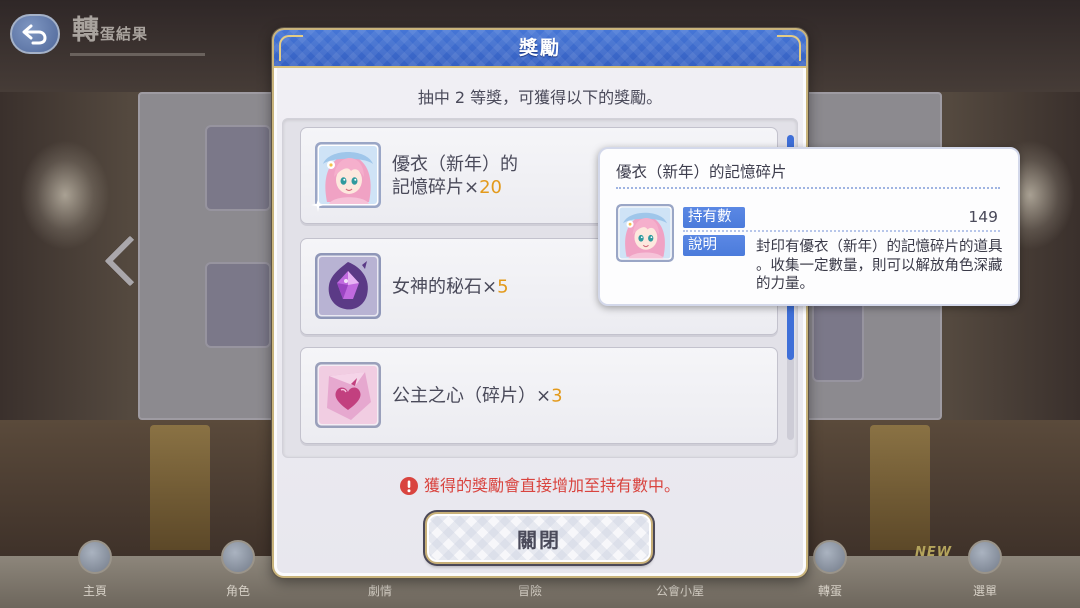 The image size is (1080, 608). I want to click on nav-label: 轉蛋, so click(829, 591).